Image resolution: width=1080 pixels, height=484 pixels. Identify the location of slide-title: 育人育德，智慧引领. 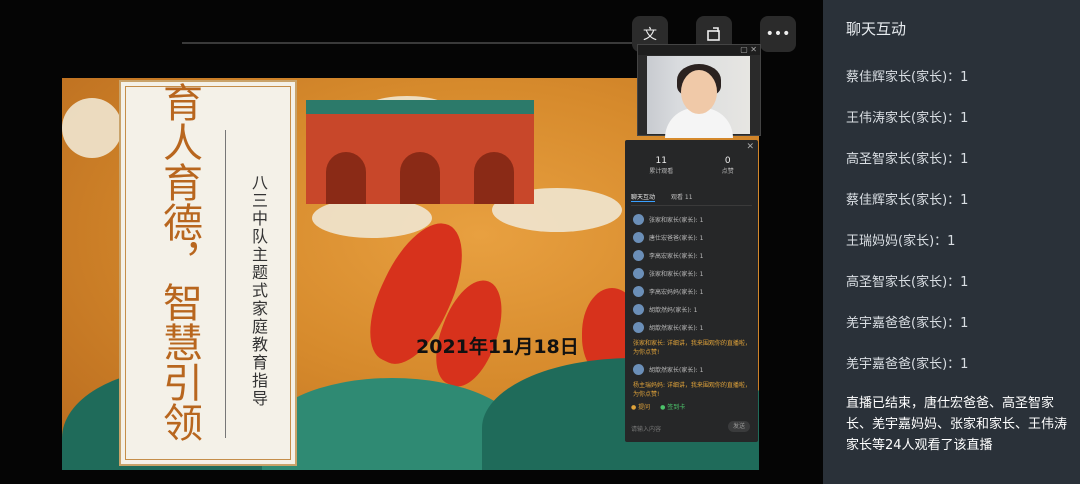
(179, 262).